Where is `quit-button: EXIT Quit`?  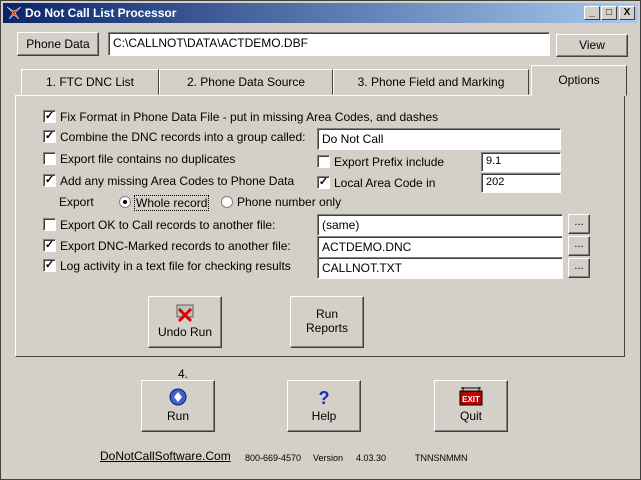 quit-button: EXIT Quit is located at coordinates (471, 406).